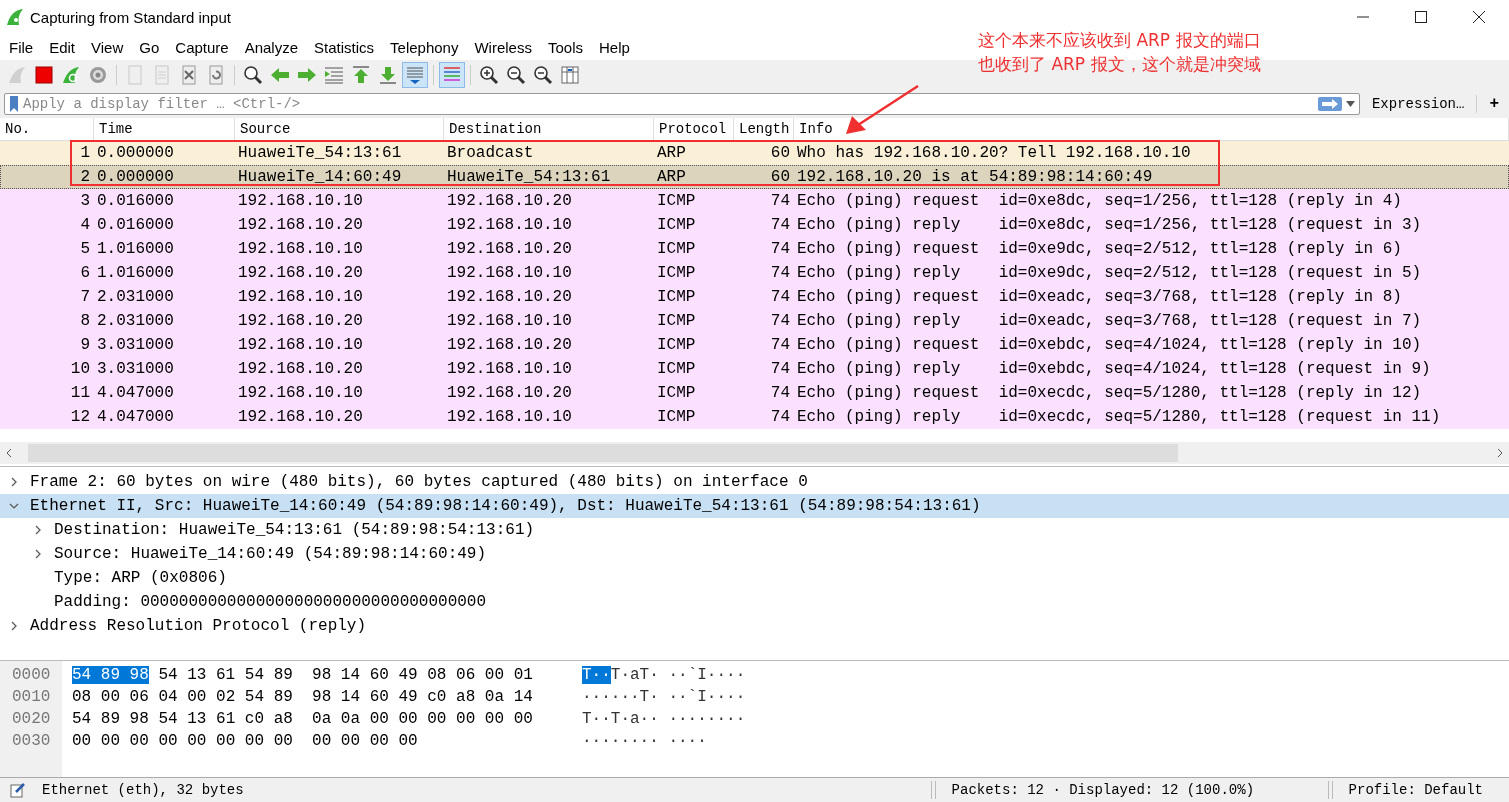 Image resolution: width=1509 pixels, height=802 pixels. What do you see at coordinates (754, 201) in the screenshot?
I see `packet-row: 3 0.016000 192.168.10.10 192.168.10.20 ICMP 74 Echo (ping) request id=0xe8dc, seq=1/256, ttl=128 (reply in 4)` at bounding box center [754, 201].